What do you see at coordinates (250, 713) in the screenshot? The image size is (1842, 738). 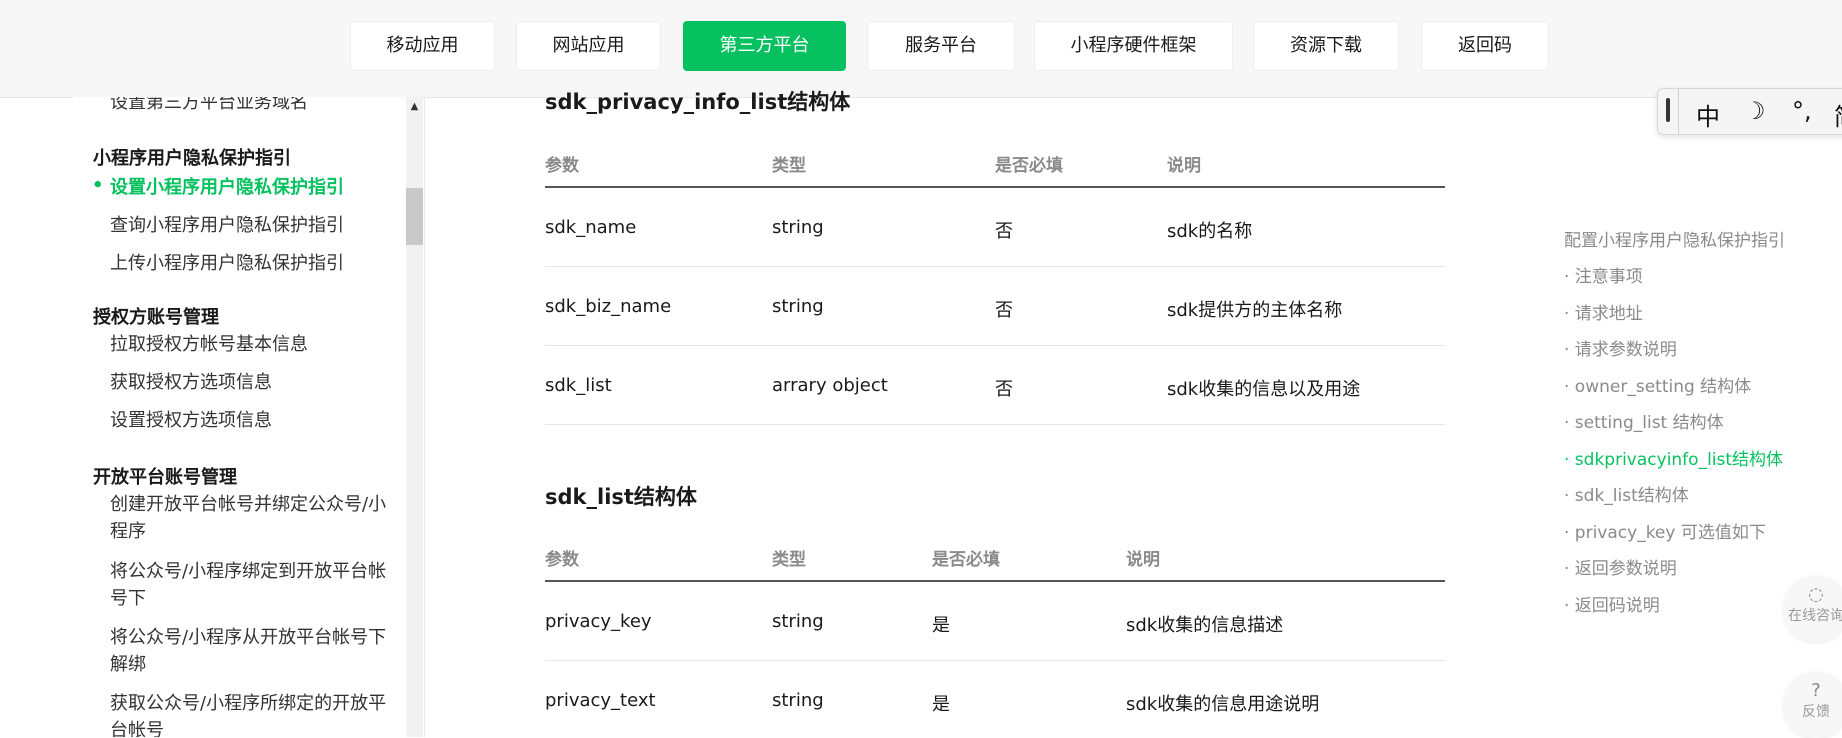 I see `sidebar-item-get-open-account: 获取公众号/小程序所绑定的开放平台帐号` at bounding box center [250, 713].